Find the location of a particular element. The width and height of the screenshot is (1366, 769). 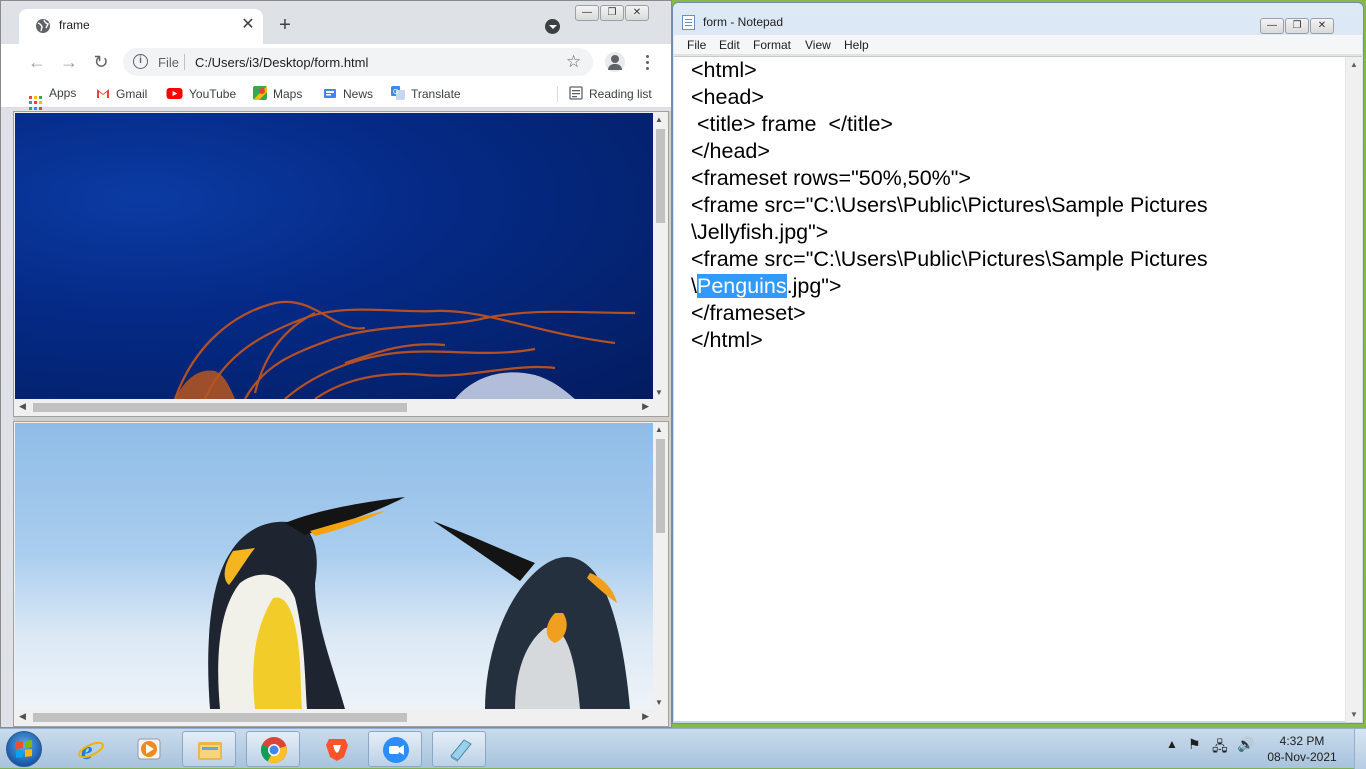

taskbar-zoom is located at coordinates (395, 749).